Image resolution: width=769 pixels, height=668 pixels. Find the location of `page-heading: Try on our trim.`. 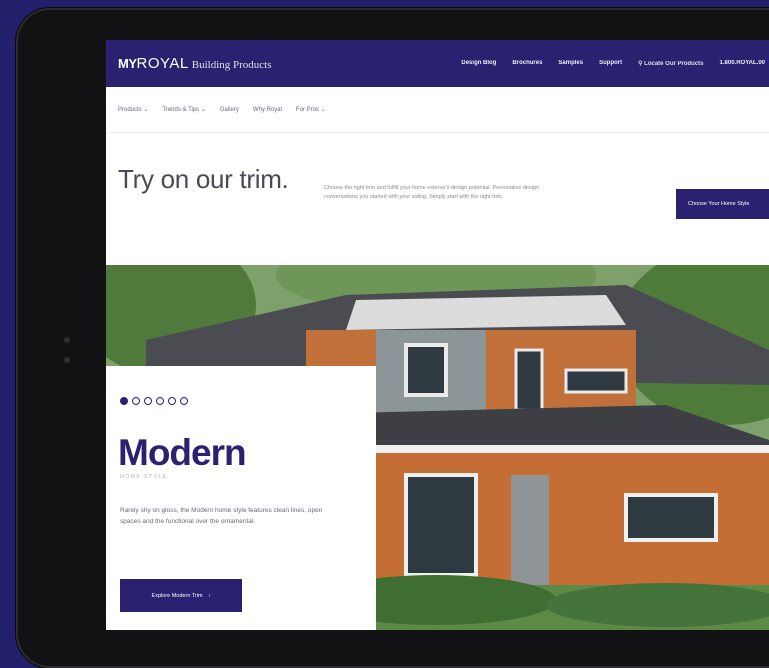

page-heading: Try on our trim. is located at coordinates (203, 179).